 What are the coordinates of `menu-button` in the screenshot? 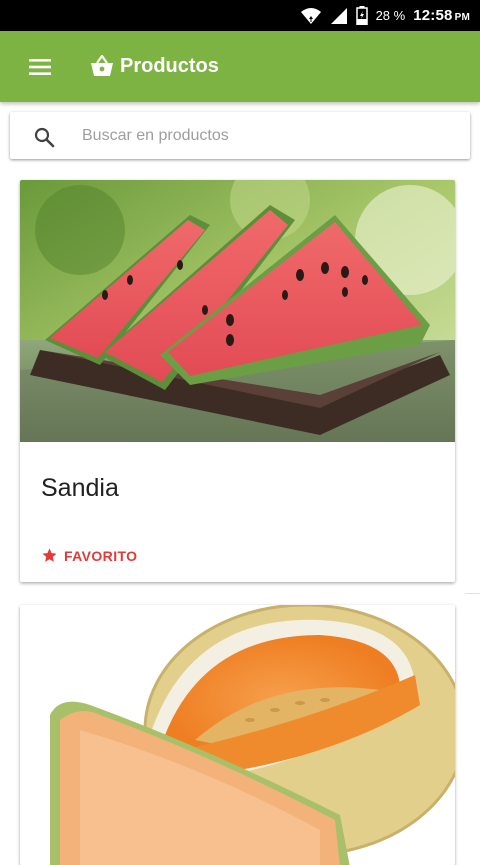 It's located at (40, 67).